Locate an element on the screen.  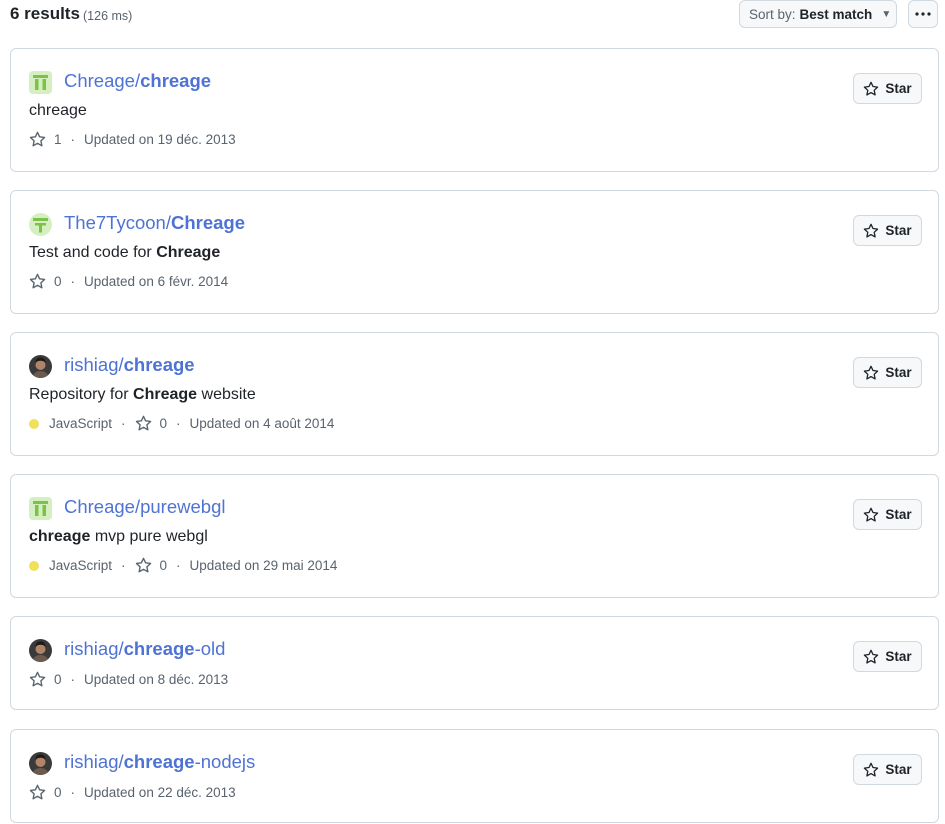
updated-date: Updated on 22 déc. 2013 is located at coordinates (160, 792).